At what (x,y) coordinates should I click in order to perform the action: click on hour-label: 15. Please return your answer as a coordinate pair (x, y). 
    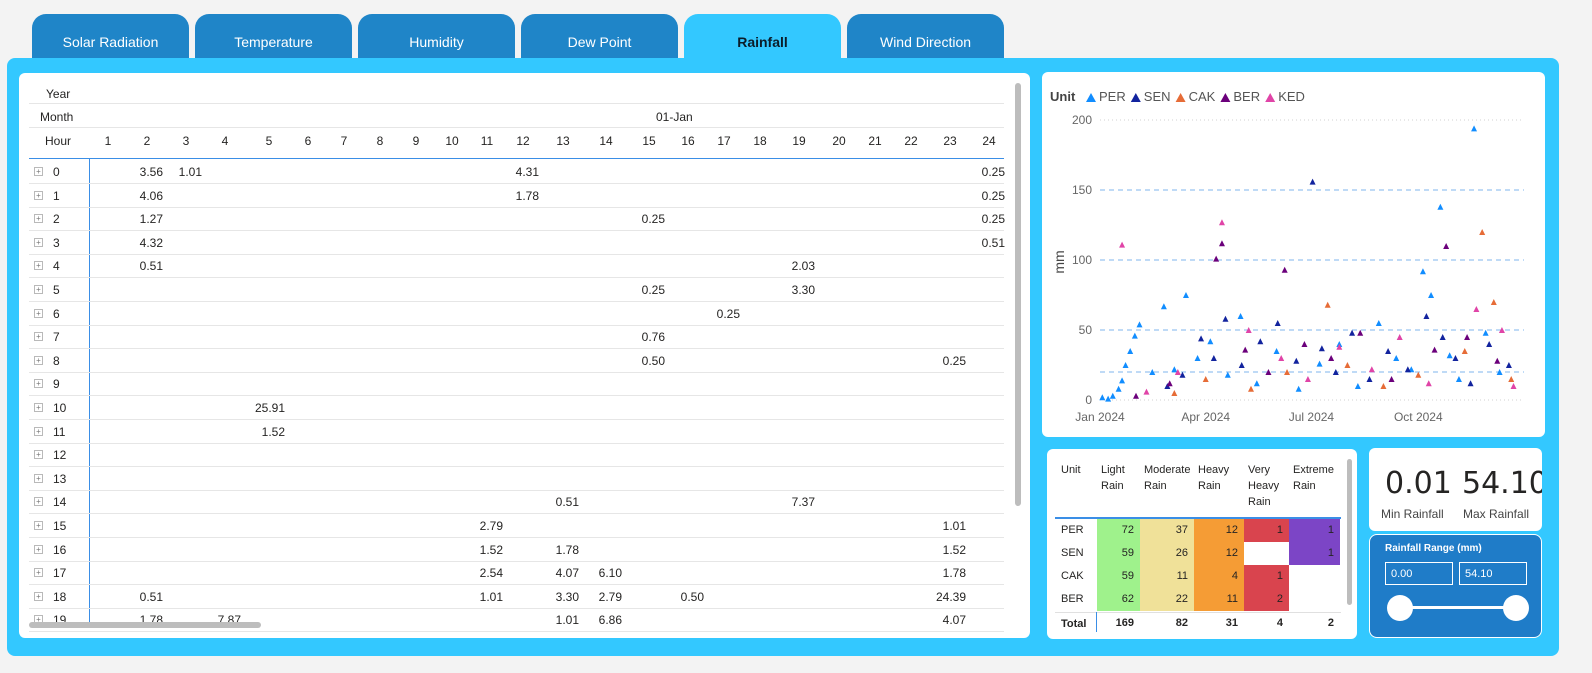
    Looking at the image, I should click on (60, 526).